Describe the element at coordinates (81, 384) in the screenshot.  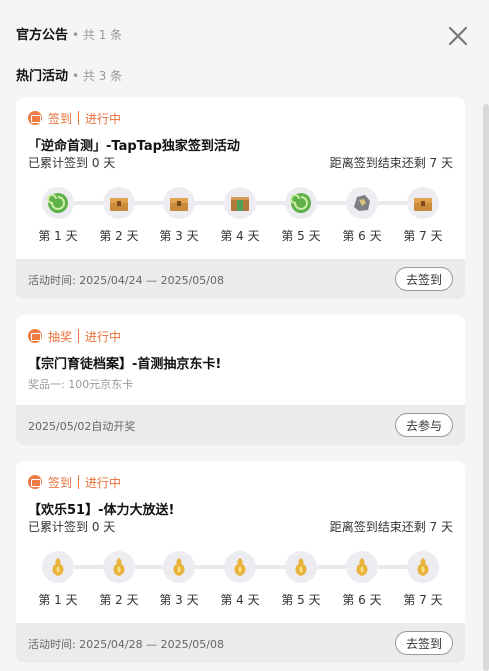
I see `prize-description: 奖品一: 100元京东卡` at that location.